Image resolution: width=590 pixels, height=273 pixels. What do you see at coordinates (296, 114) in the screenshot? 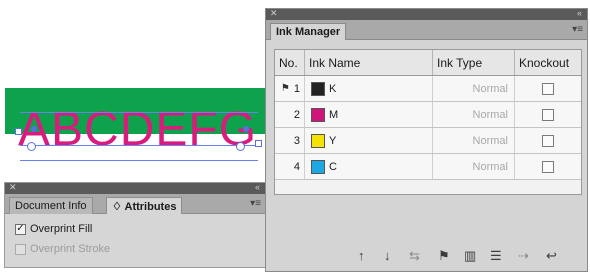
I see `ink-number: 2` at bounding box center [296, 114].